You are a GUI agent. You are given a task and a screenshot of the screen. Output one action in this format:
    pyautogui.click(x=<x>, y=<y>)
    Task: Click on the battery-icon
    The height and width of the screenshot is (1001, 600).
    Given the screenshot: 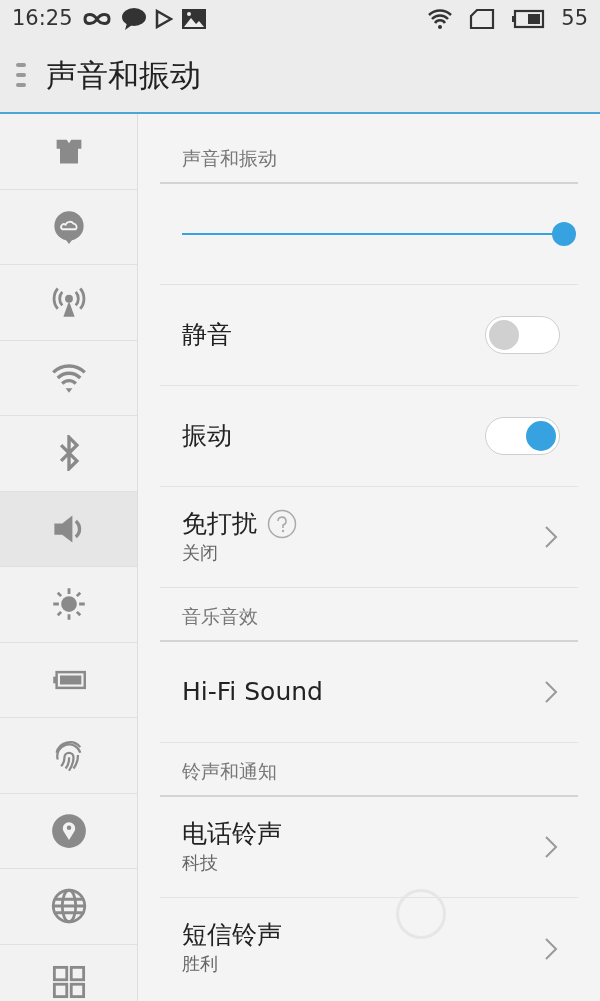 What is the action you would take?
    pyautogui.click(x=528, y=19)
    